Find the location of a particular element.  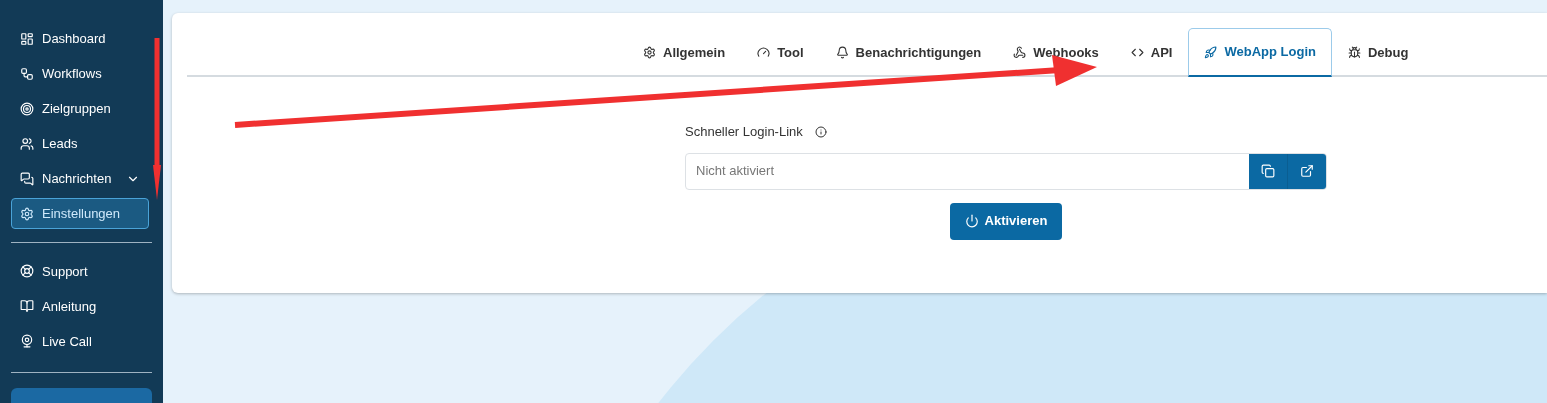

settings-tab: Webhooks is located at coordinates (1056, 52).